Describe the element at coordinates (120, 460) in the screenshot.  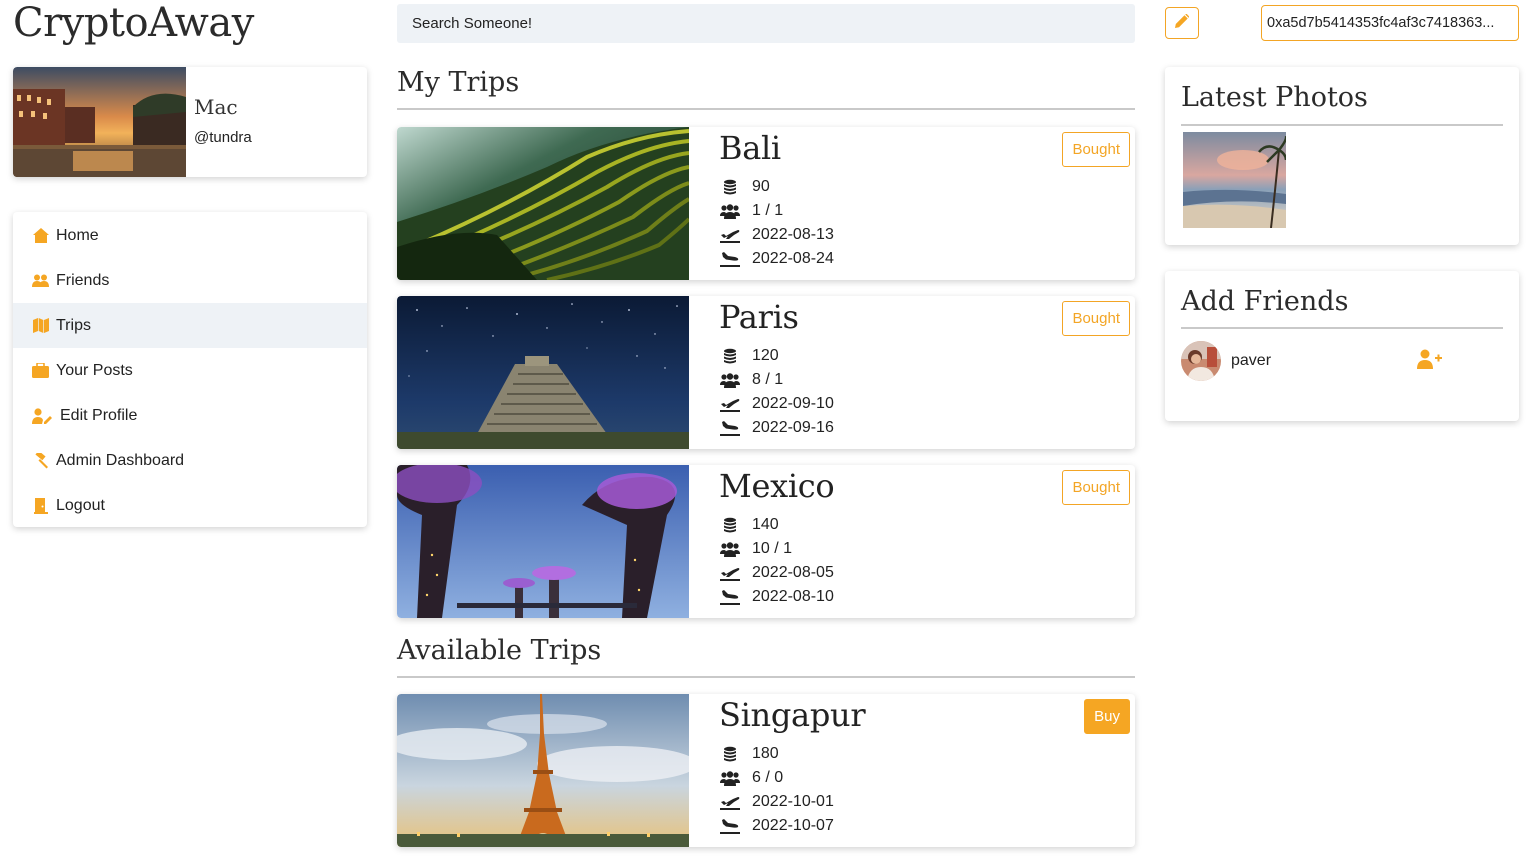
I see `sidebar-item-label: Admin Dashboard` at that location.